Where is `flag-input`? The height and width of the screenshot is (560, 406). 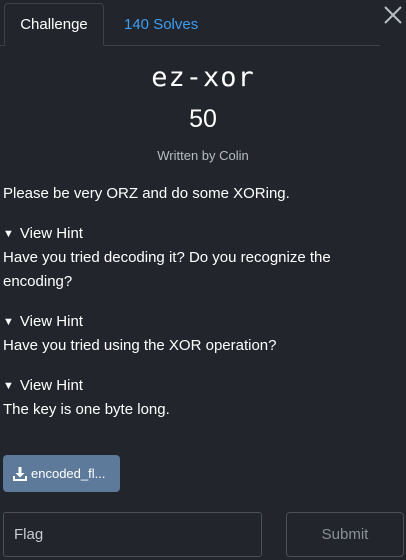 flag-input is located at coordinates (132, 534).